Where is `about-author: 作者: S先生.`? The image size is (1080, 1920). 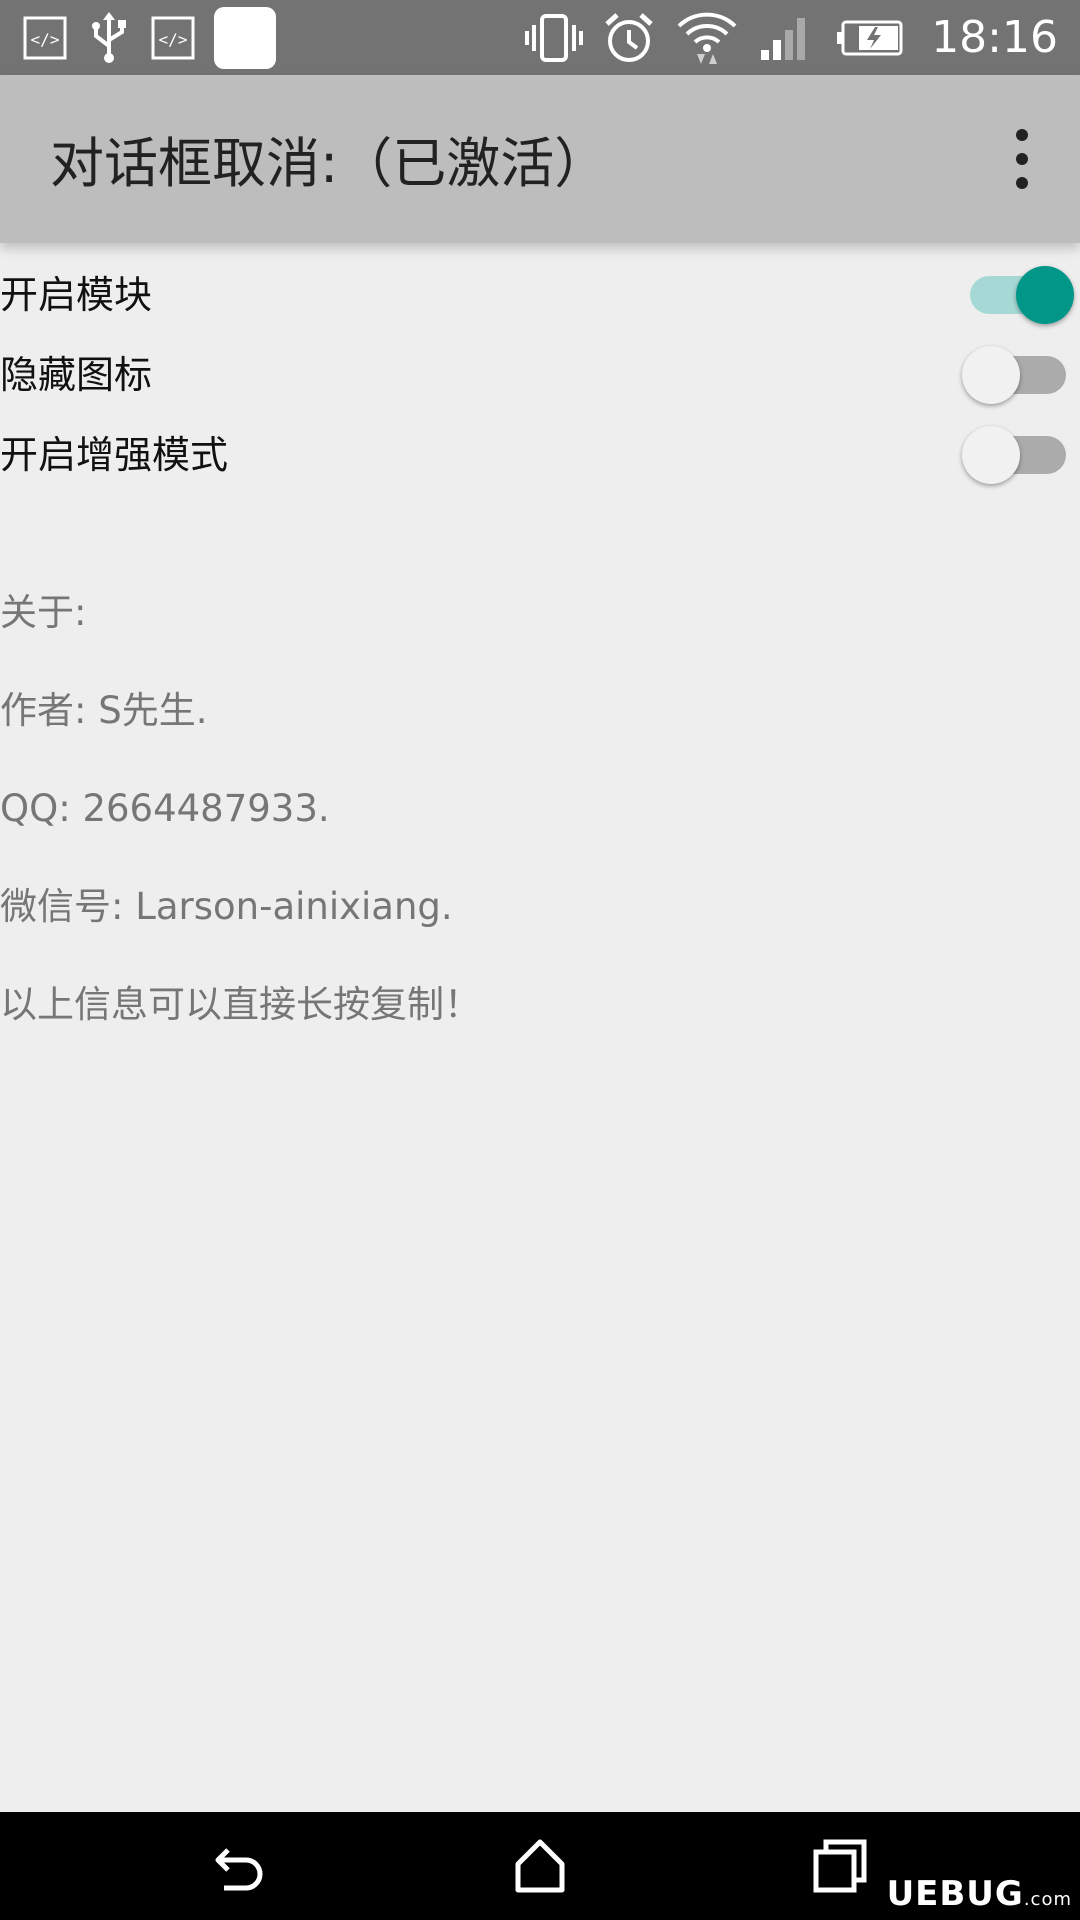
about-author: 作者: S先生. is located at coordinates (540, 730).